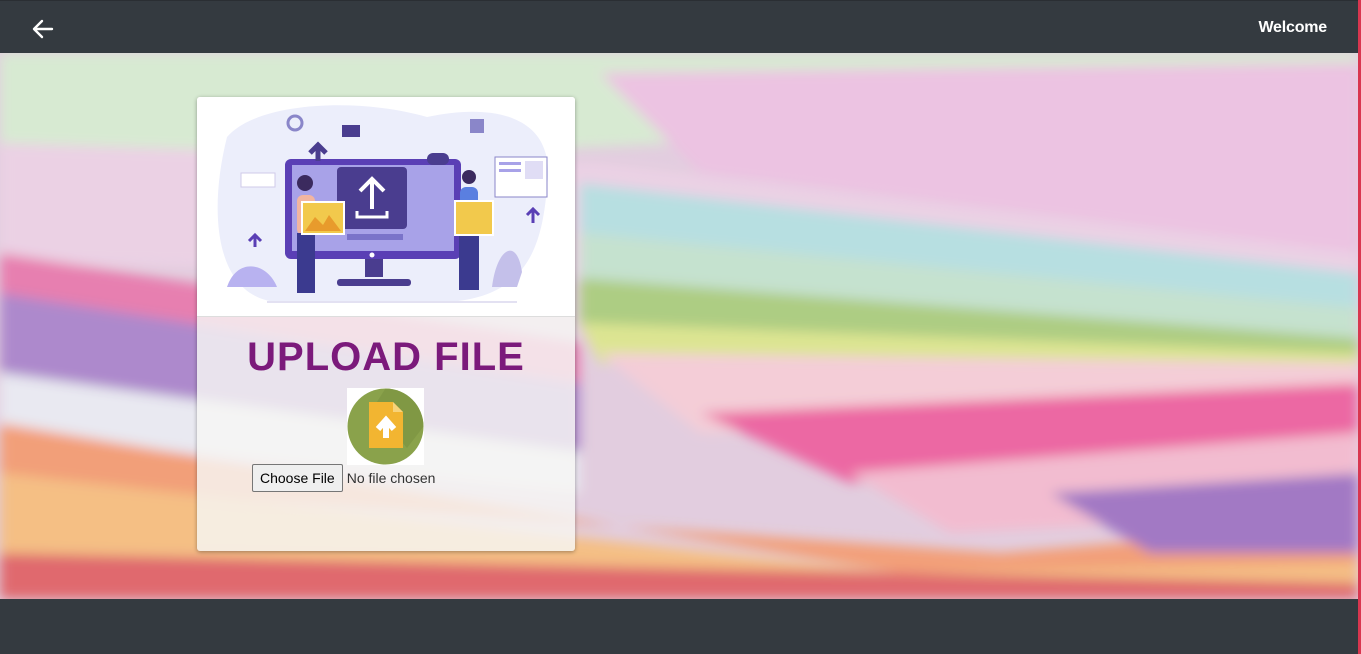 This screenshot has height=654, width=1361. What do you see at coordinates (344, 478) in the screenshot?
I see `file-input: Choose File No file chosen` at bounding box center [344, 478].